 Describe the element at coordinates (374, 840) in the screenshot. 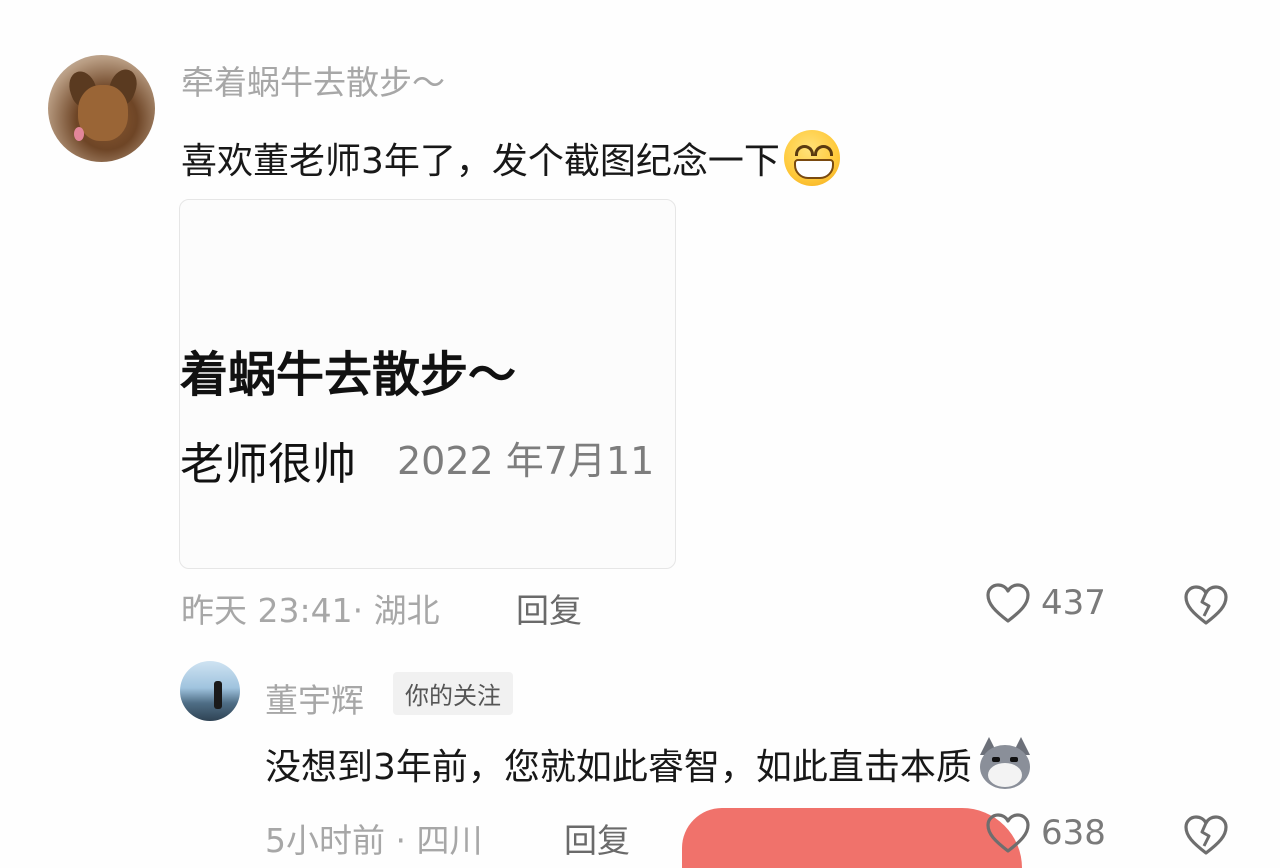

I see `reply-meta: 5小时前 · 四川` at that location.